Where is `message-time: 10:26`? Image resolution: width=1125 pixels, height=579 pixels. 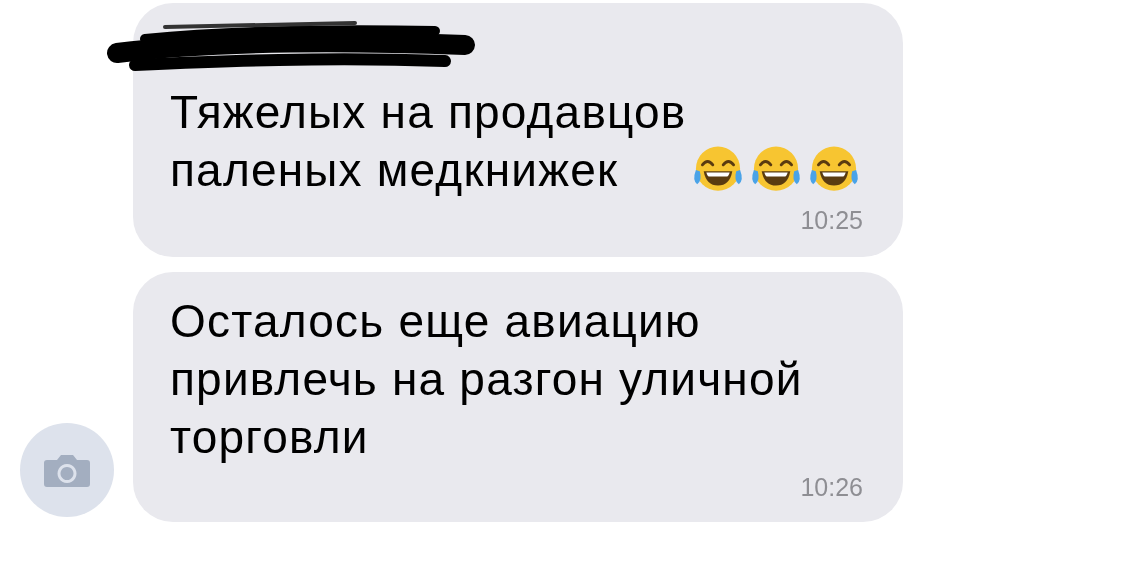 message-time: 10:26 is located at coordinates (831, 487).